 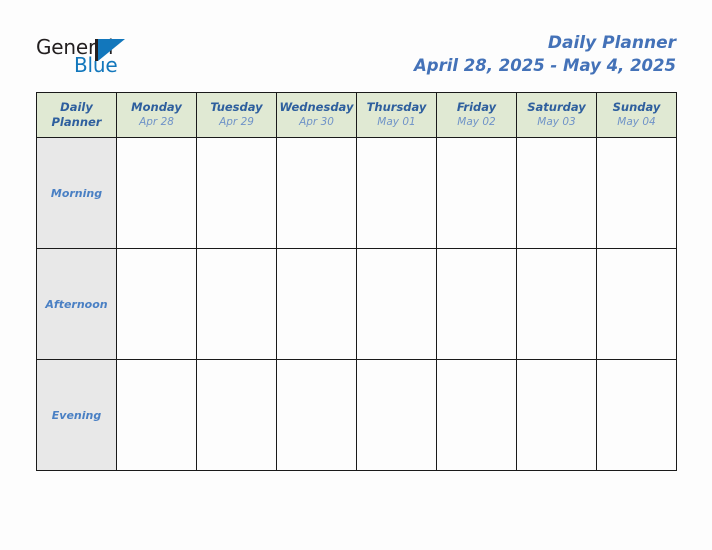 I want to click on slot-evening-tuesday, so click(x=236, y=415).